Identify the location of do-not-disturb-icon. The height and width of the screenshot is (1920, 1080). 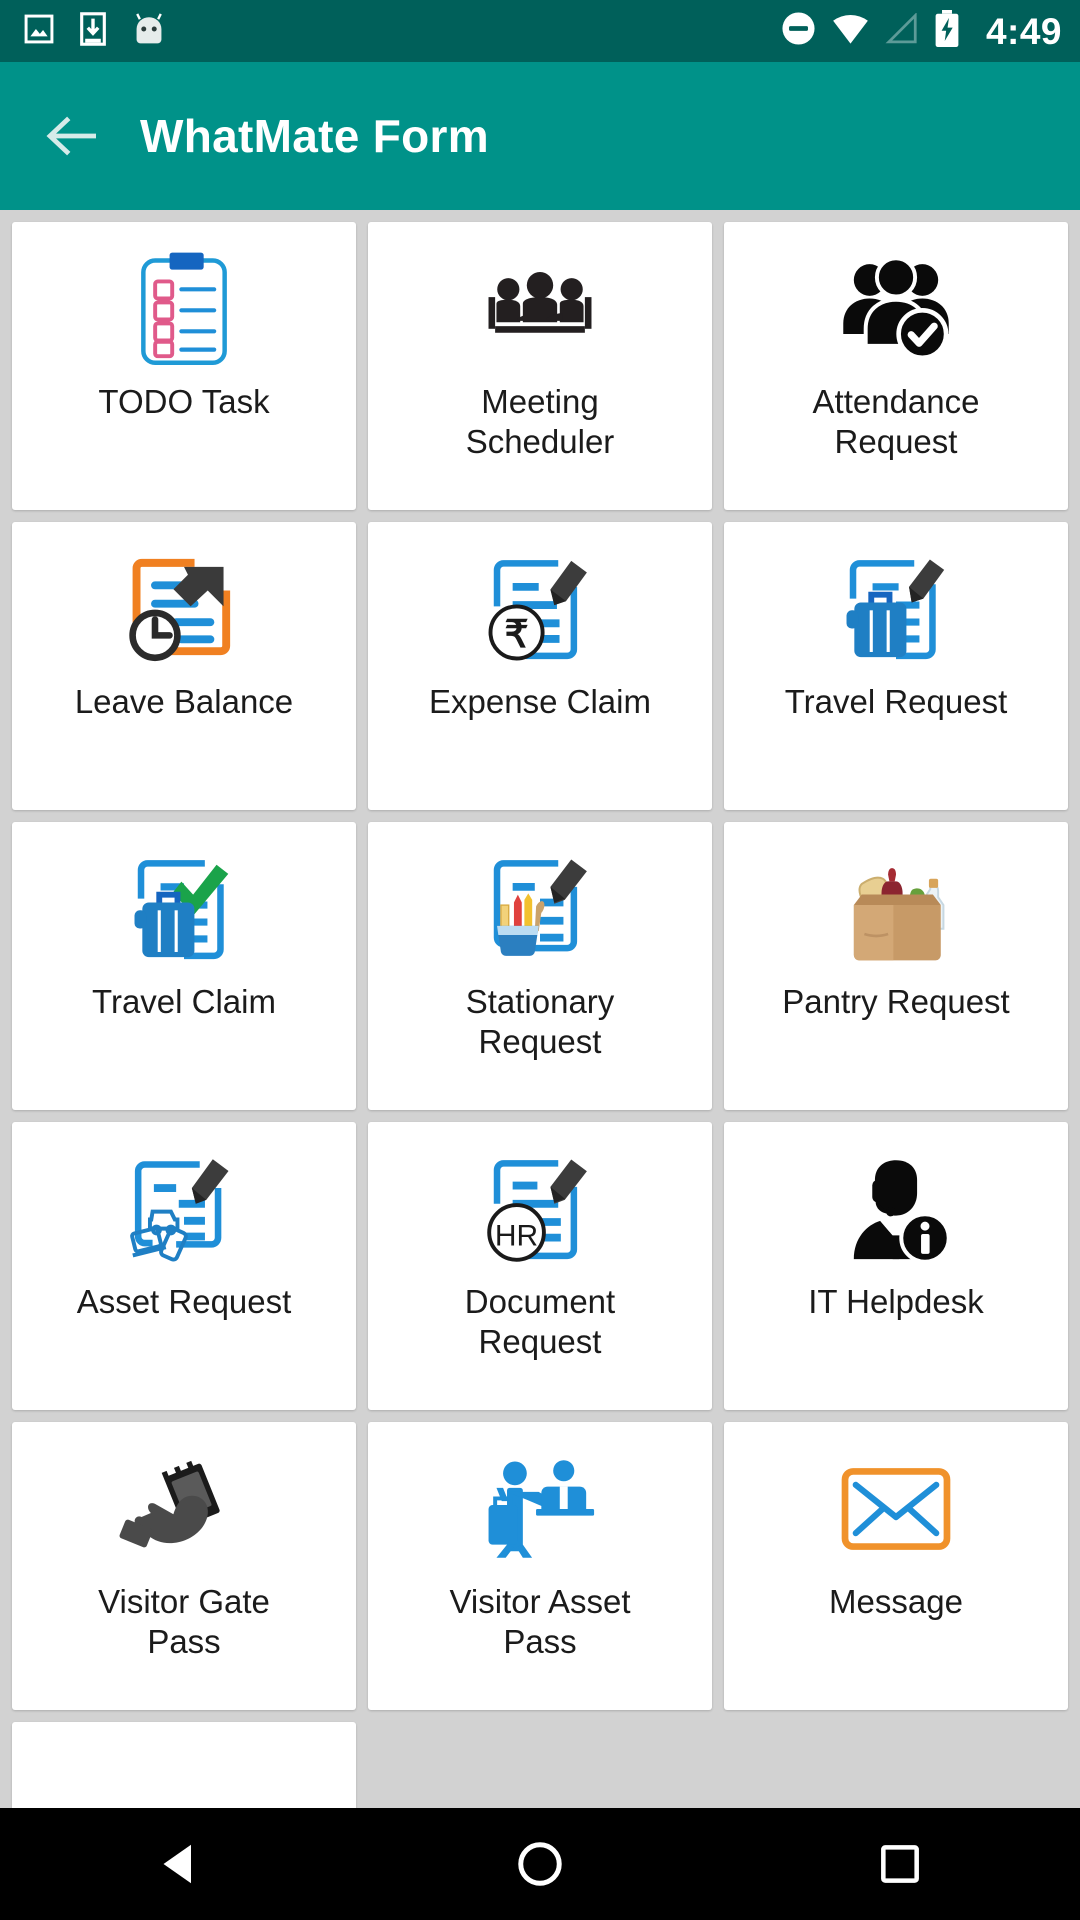
(798, 31).